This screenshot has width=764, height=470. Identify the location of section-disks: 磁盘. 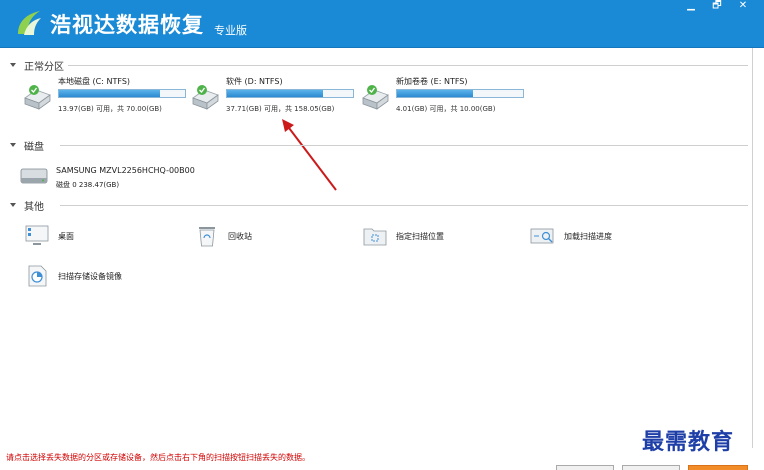
(27, 145).